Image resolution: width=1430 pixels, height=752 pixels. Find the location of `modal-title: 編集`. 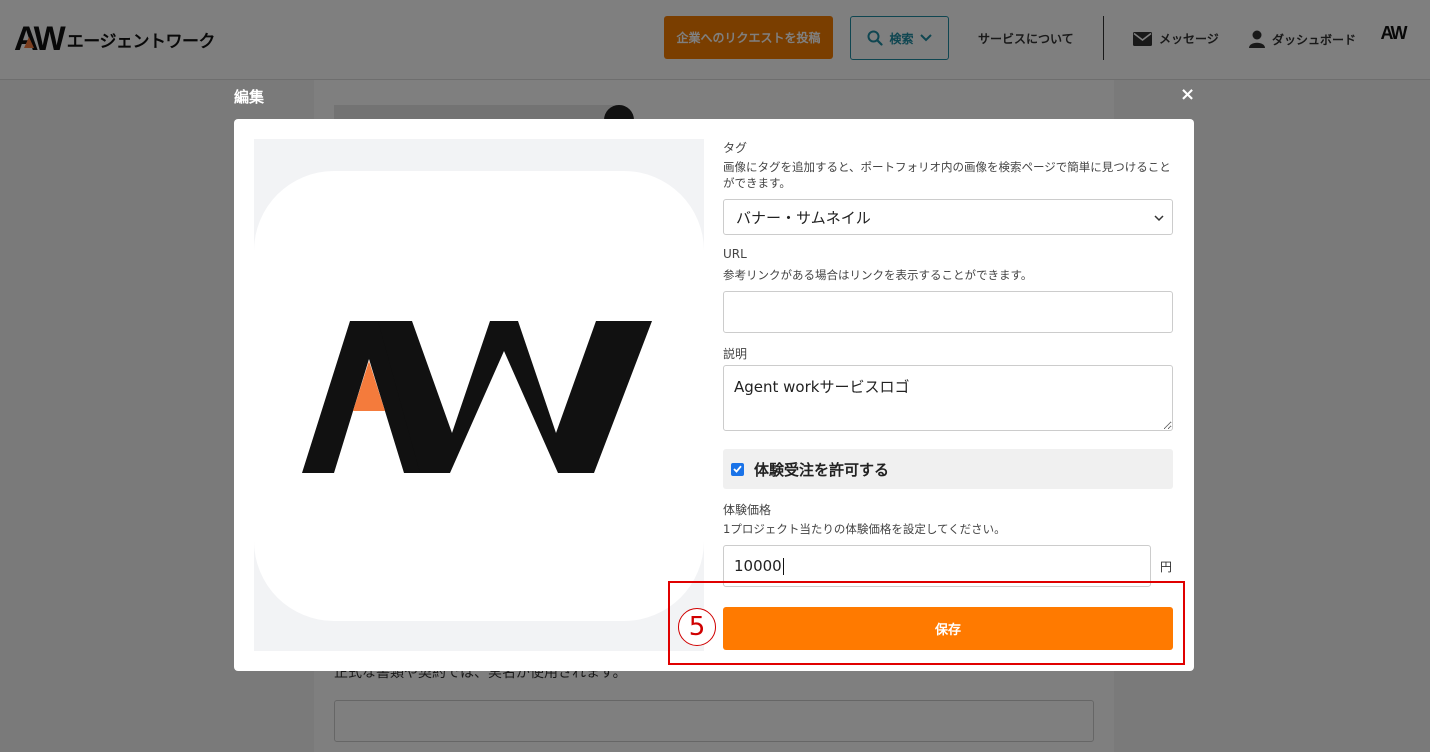

modal-title: 編集 is located at coordinates (249, 97).